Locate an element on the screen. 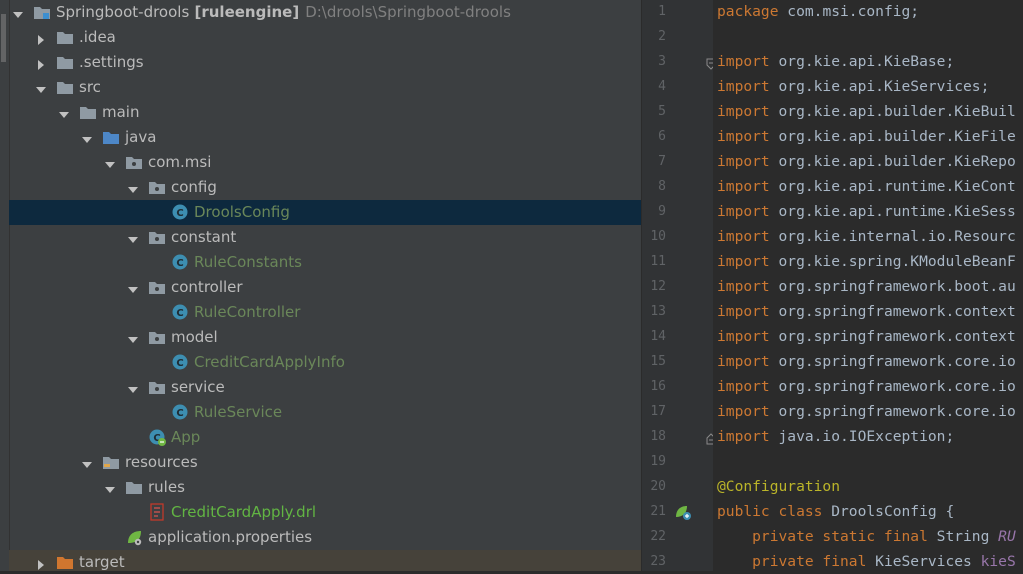 The height and width of the screenshot is (574, 1023). code-token: private final is located at coordinates (792, 561).